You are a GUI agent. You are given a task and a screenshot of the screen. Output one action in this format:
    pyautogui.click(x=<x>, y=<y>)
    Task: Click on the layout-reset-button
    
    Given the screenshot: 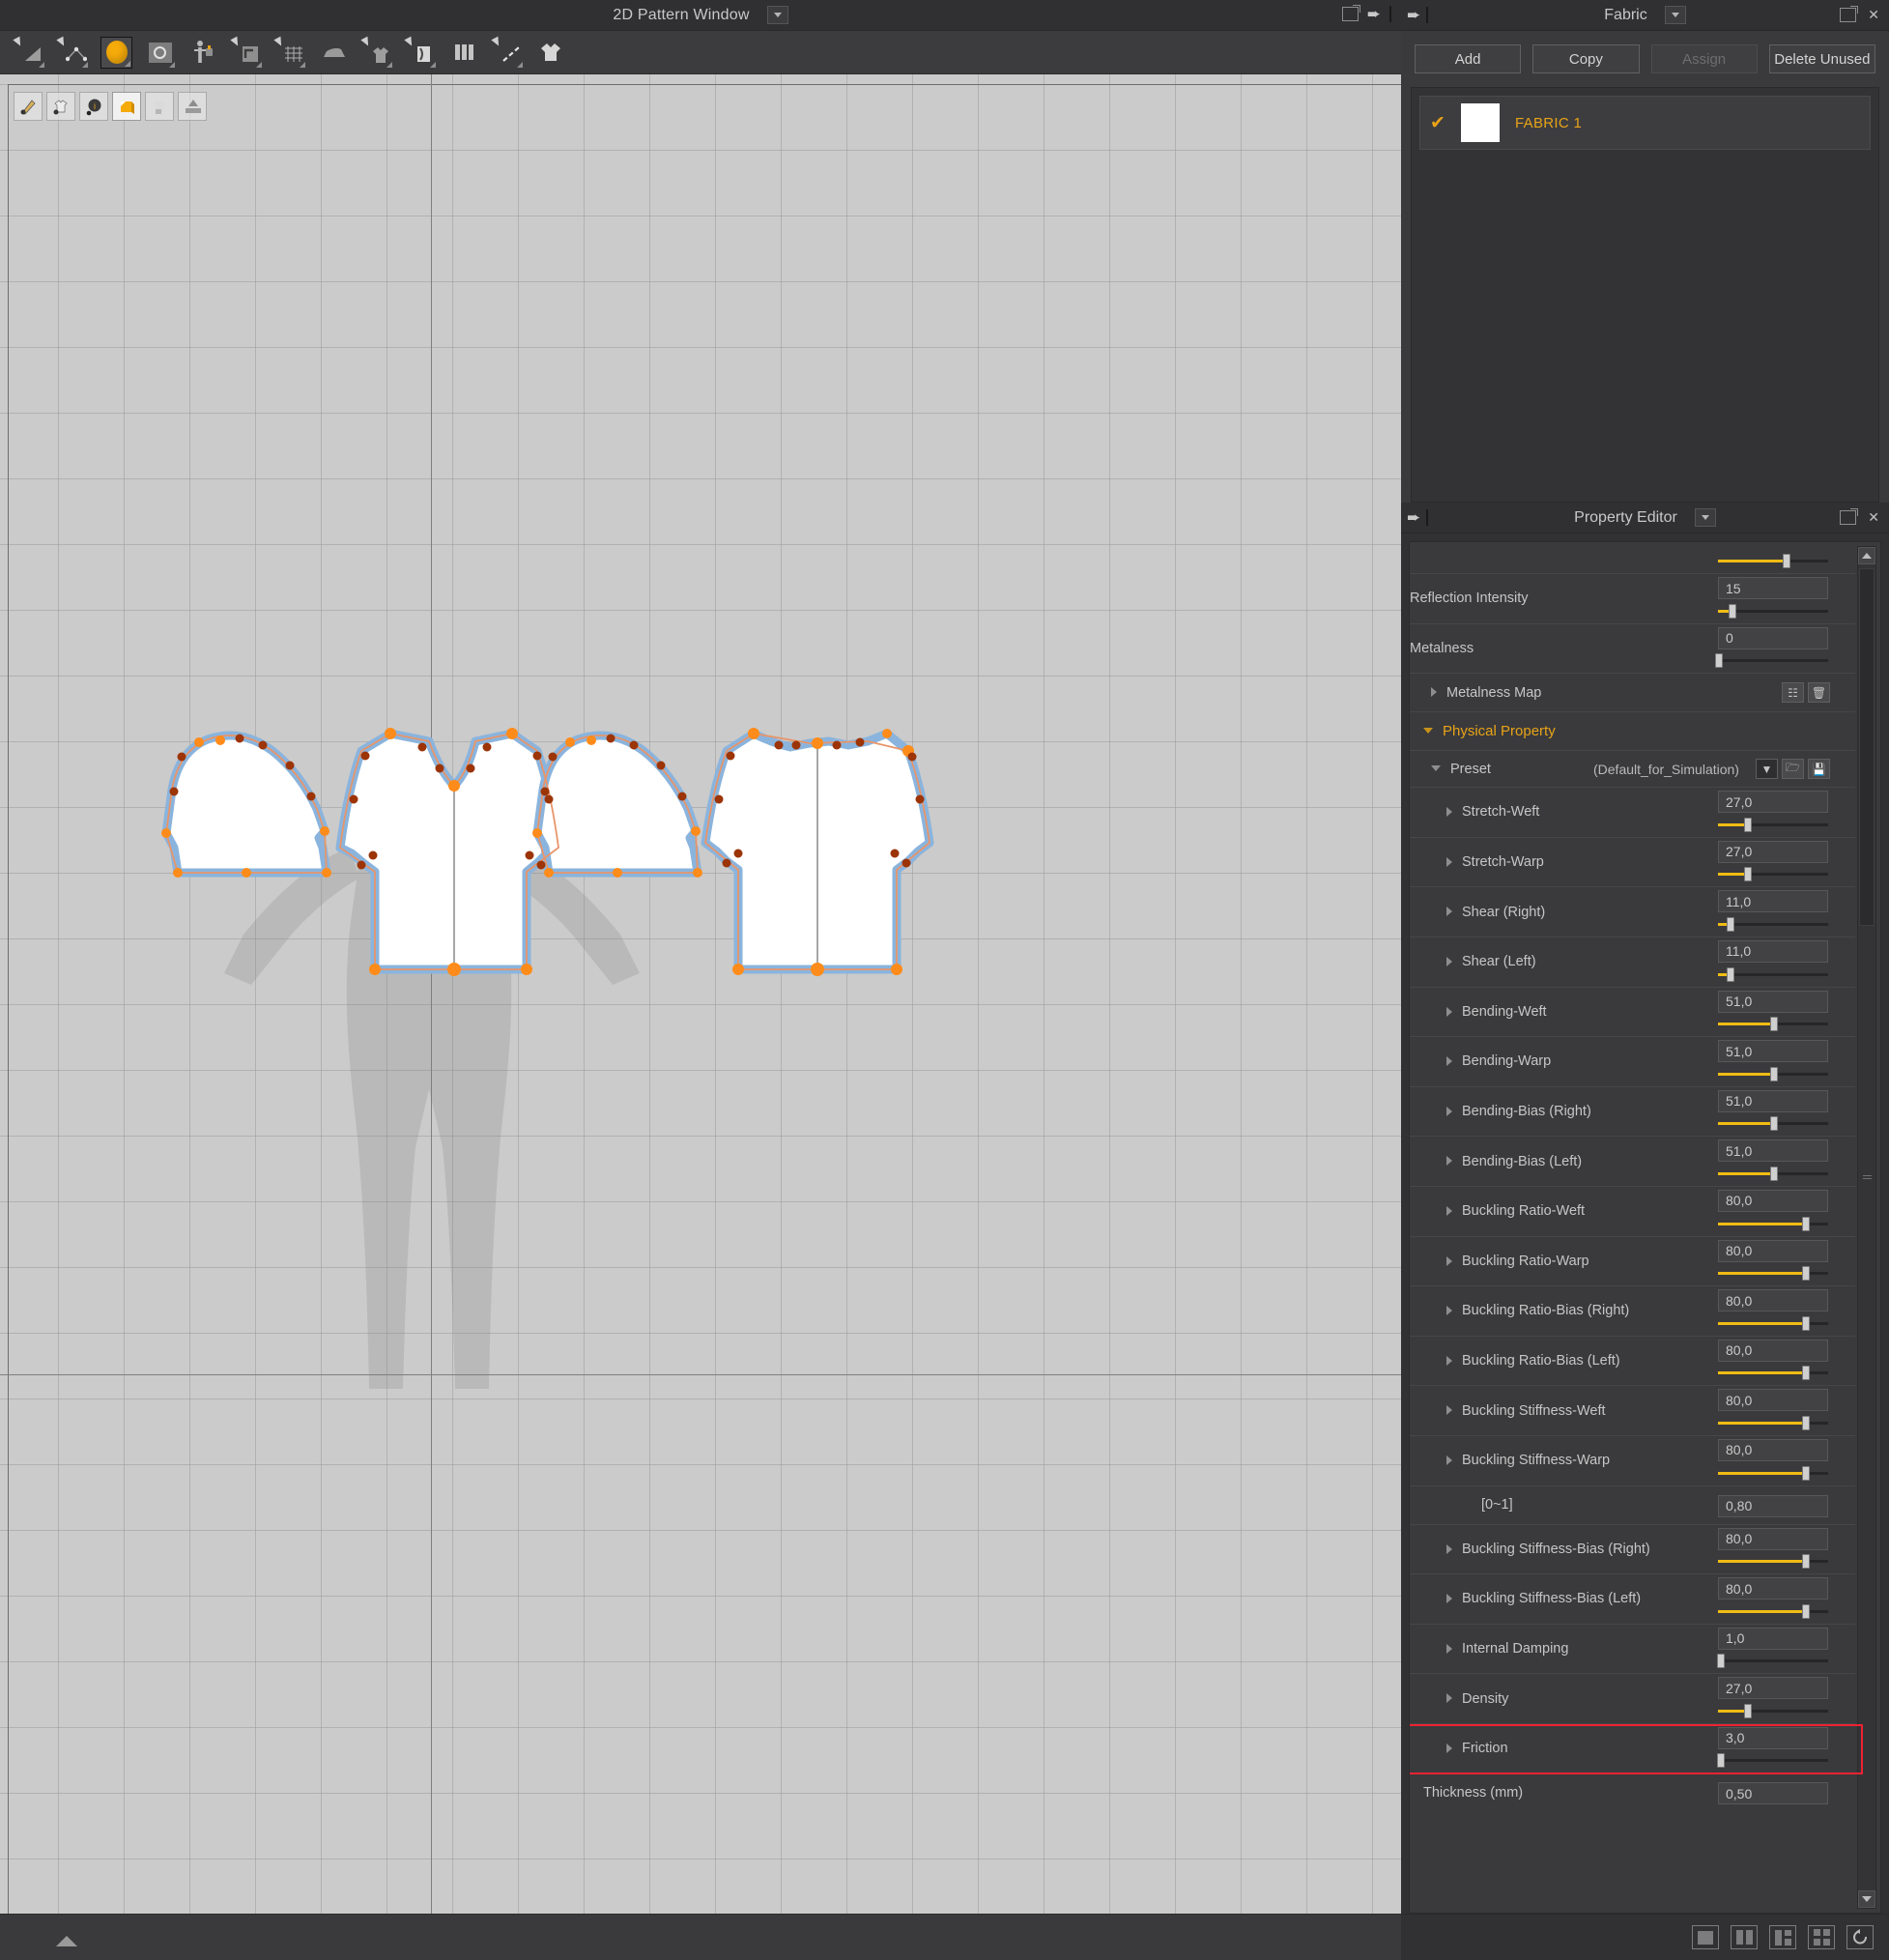 What is the action you would take?
    pyautogui.click(x=1860, y=1937)
    